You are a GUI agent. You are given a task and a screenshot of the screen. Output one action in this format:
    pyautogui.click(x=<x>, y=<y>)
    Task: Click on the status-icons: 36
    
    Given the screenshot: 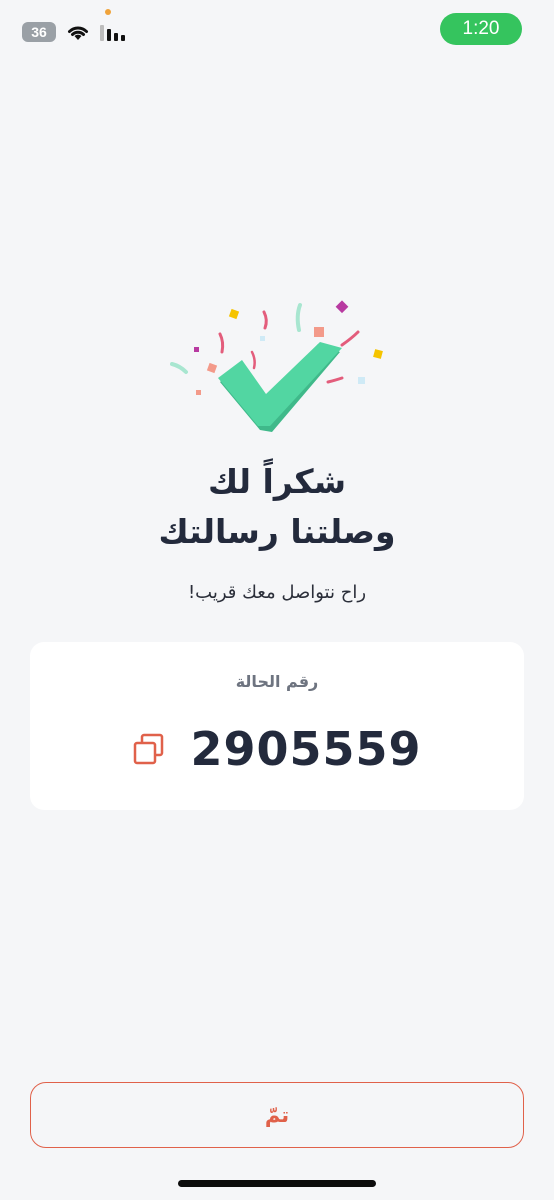 What is the action you would take?
    pyautogui.click(x=74, y=32)
    